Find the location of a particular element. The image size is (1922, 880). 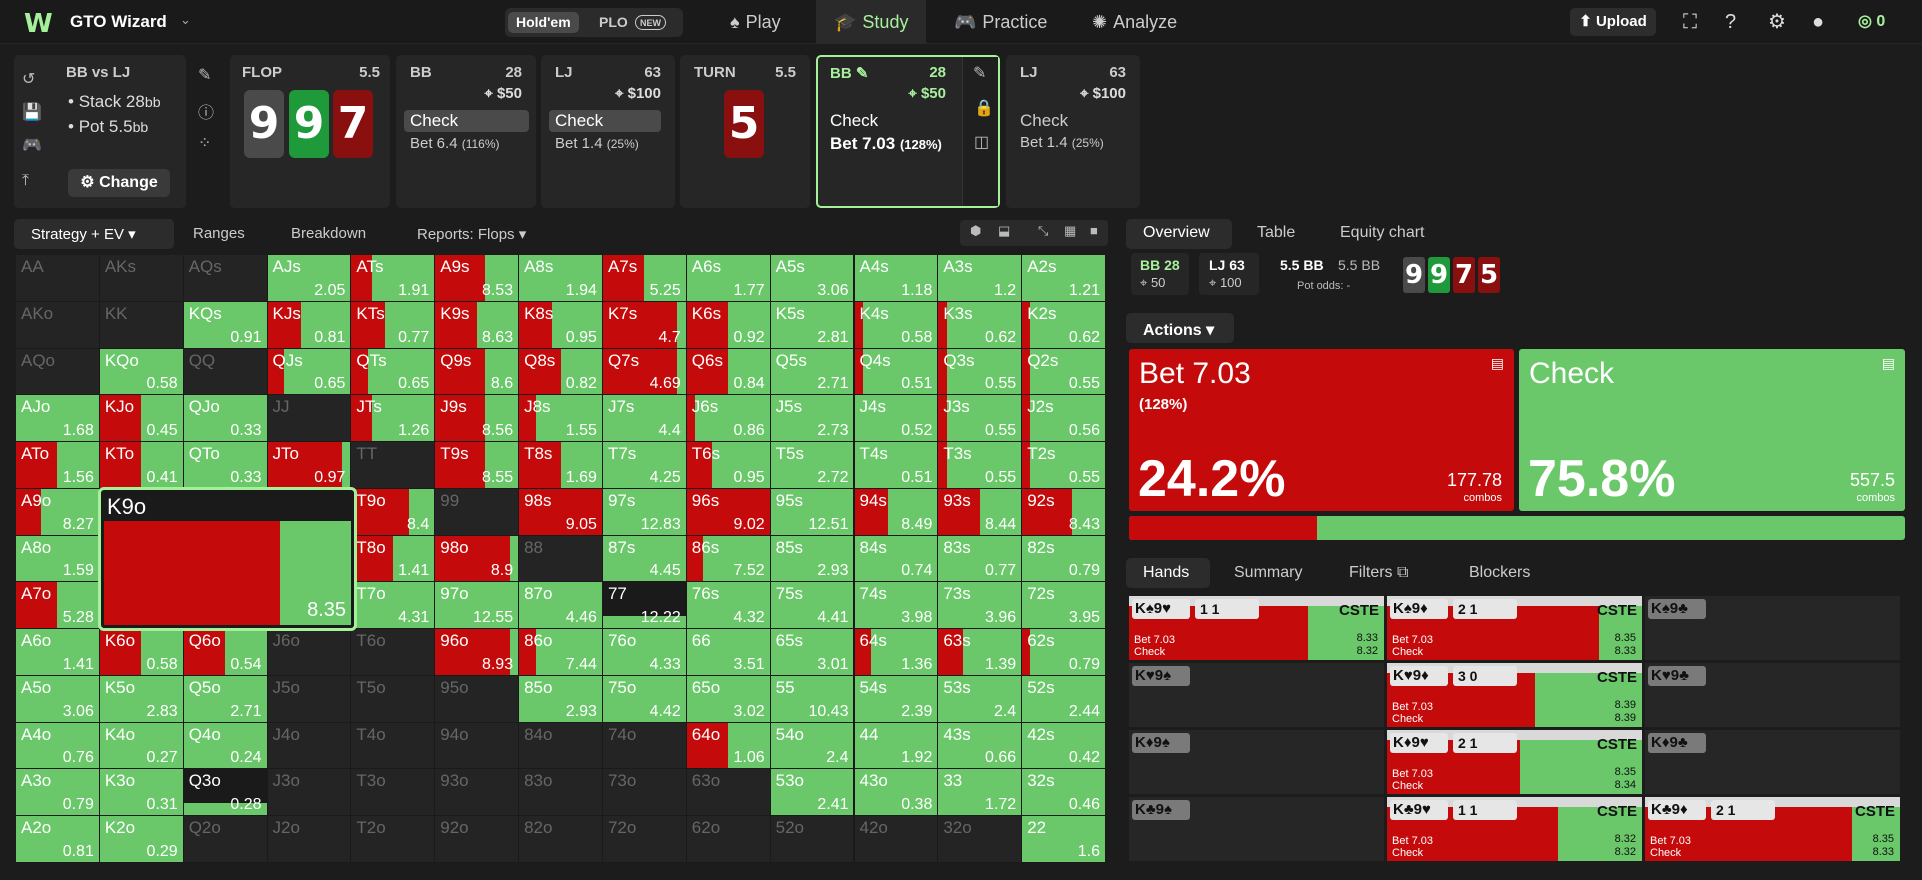

chevron-down-icon: ⌄ is located at coordinates (185, 20).